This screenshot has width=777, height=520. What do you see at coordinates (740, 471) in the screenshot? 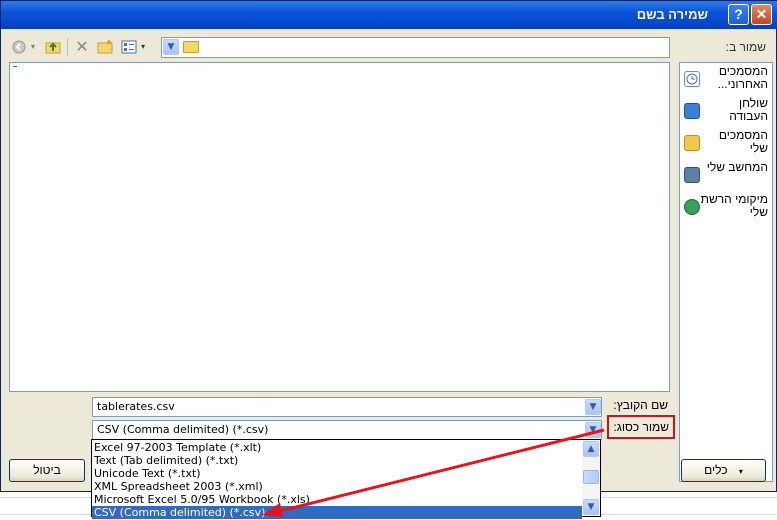
I see `tools-dropdown-icon: ▾` at bounding box center [740, 471].